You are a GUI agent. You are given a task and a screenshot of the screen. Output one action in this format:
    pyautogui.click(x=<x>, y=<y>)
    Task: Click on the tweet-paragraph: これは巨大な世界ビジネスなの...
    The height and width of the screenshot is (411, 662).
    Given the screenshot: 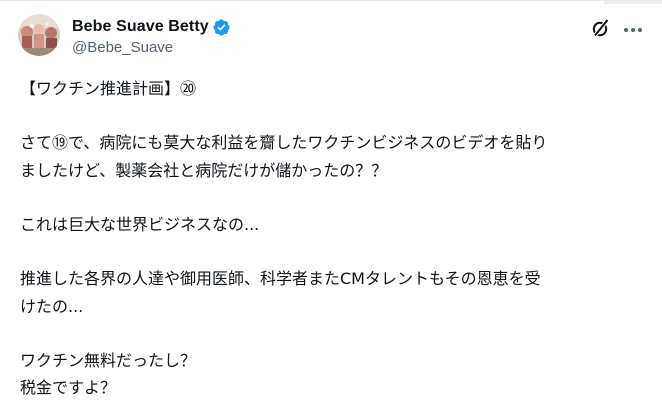 What is the action you would take?
    pyautogui.click(x=335, y=224)
    